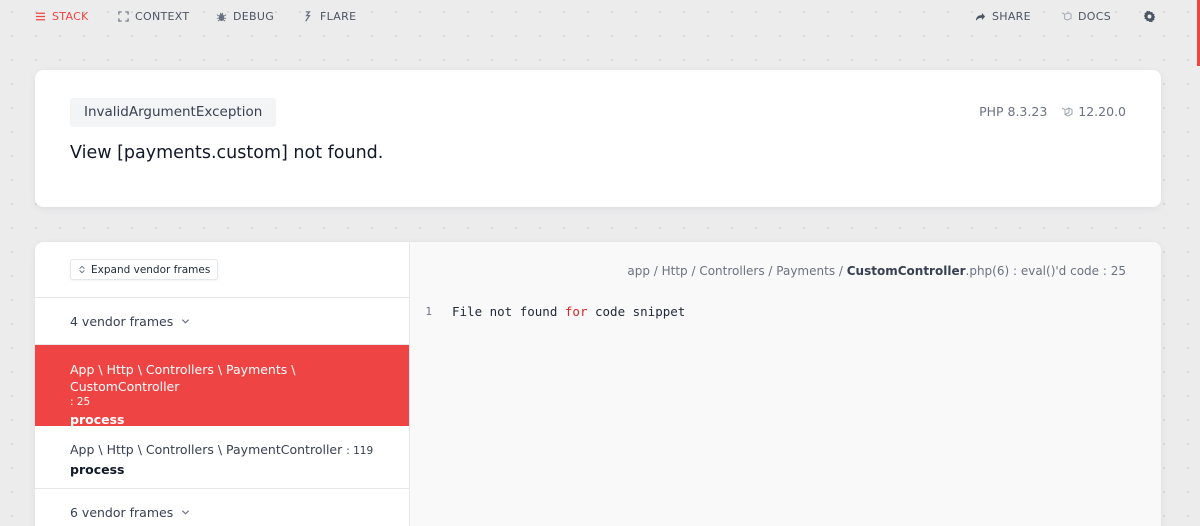 Image resolution: width=1200 pixels, height=526 pixels. I want to click on chevron-up-down-icon, so click(82, 269).